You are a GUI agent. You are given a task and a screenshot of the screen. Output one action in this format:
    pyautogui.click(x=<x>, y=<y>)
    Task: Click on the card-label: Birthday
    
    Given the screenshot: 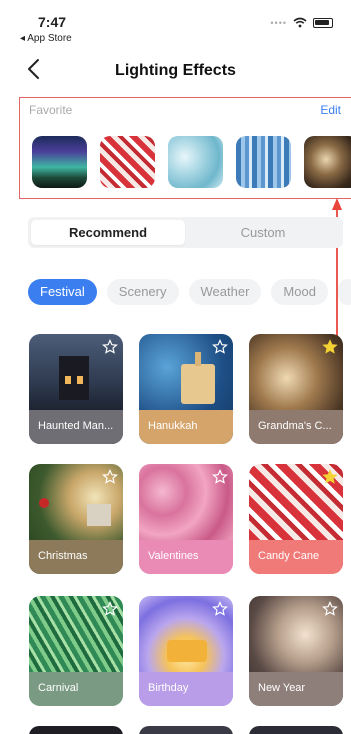 What is the action you would take?
    pyautogui.click(x=186, y=689)
    